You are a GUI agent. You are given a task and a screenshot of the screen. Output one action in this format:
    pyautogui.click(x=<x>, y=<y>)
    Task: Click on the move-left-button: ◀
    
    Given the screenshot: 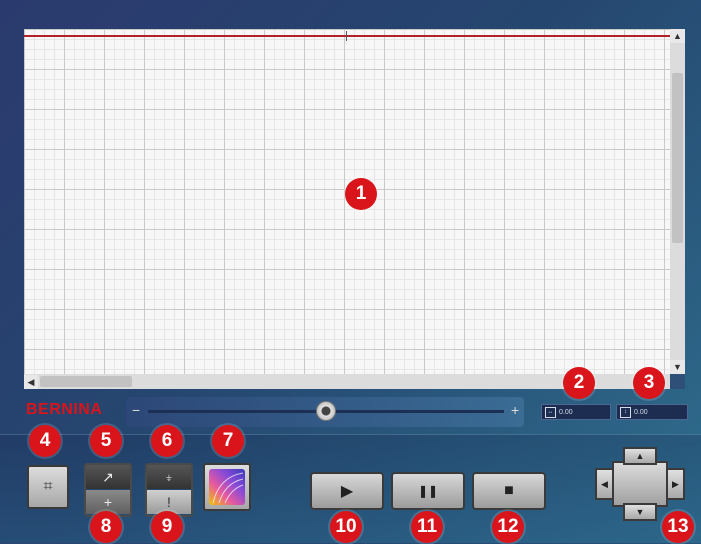 What is the action you would take?
    pyautogui.click(x=604, y=484)
    